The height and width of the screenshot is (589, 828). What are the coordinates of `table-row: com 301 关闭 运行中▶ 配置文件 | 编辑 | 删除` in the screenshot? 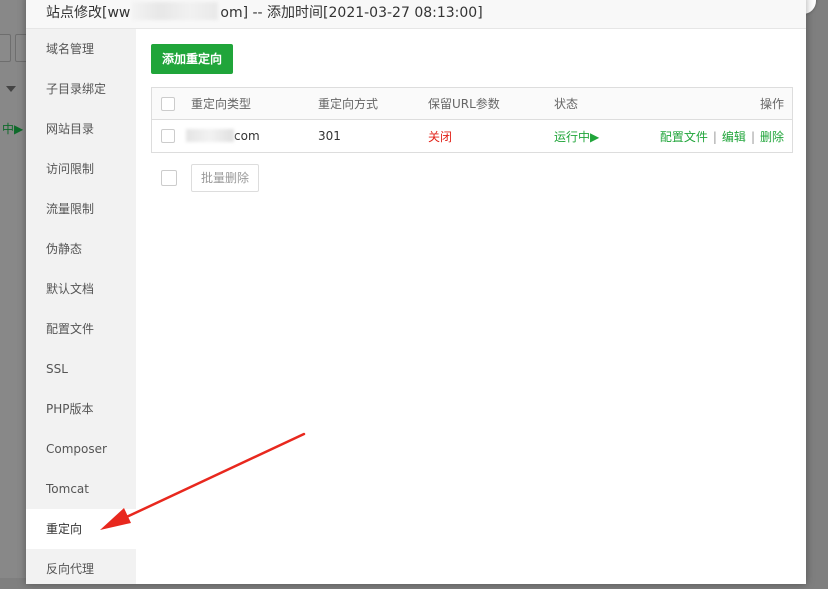 It's located at (472, 136).